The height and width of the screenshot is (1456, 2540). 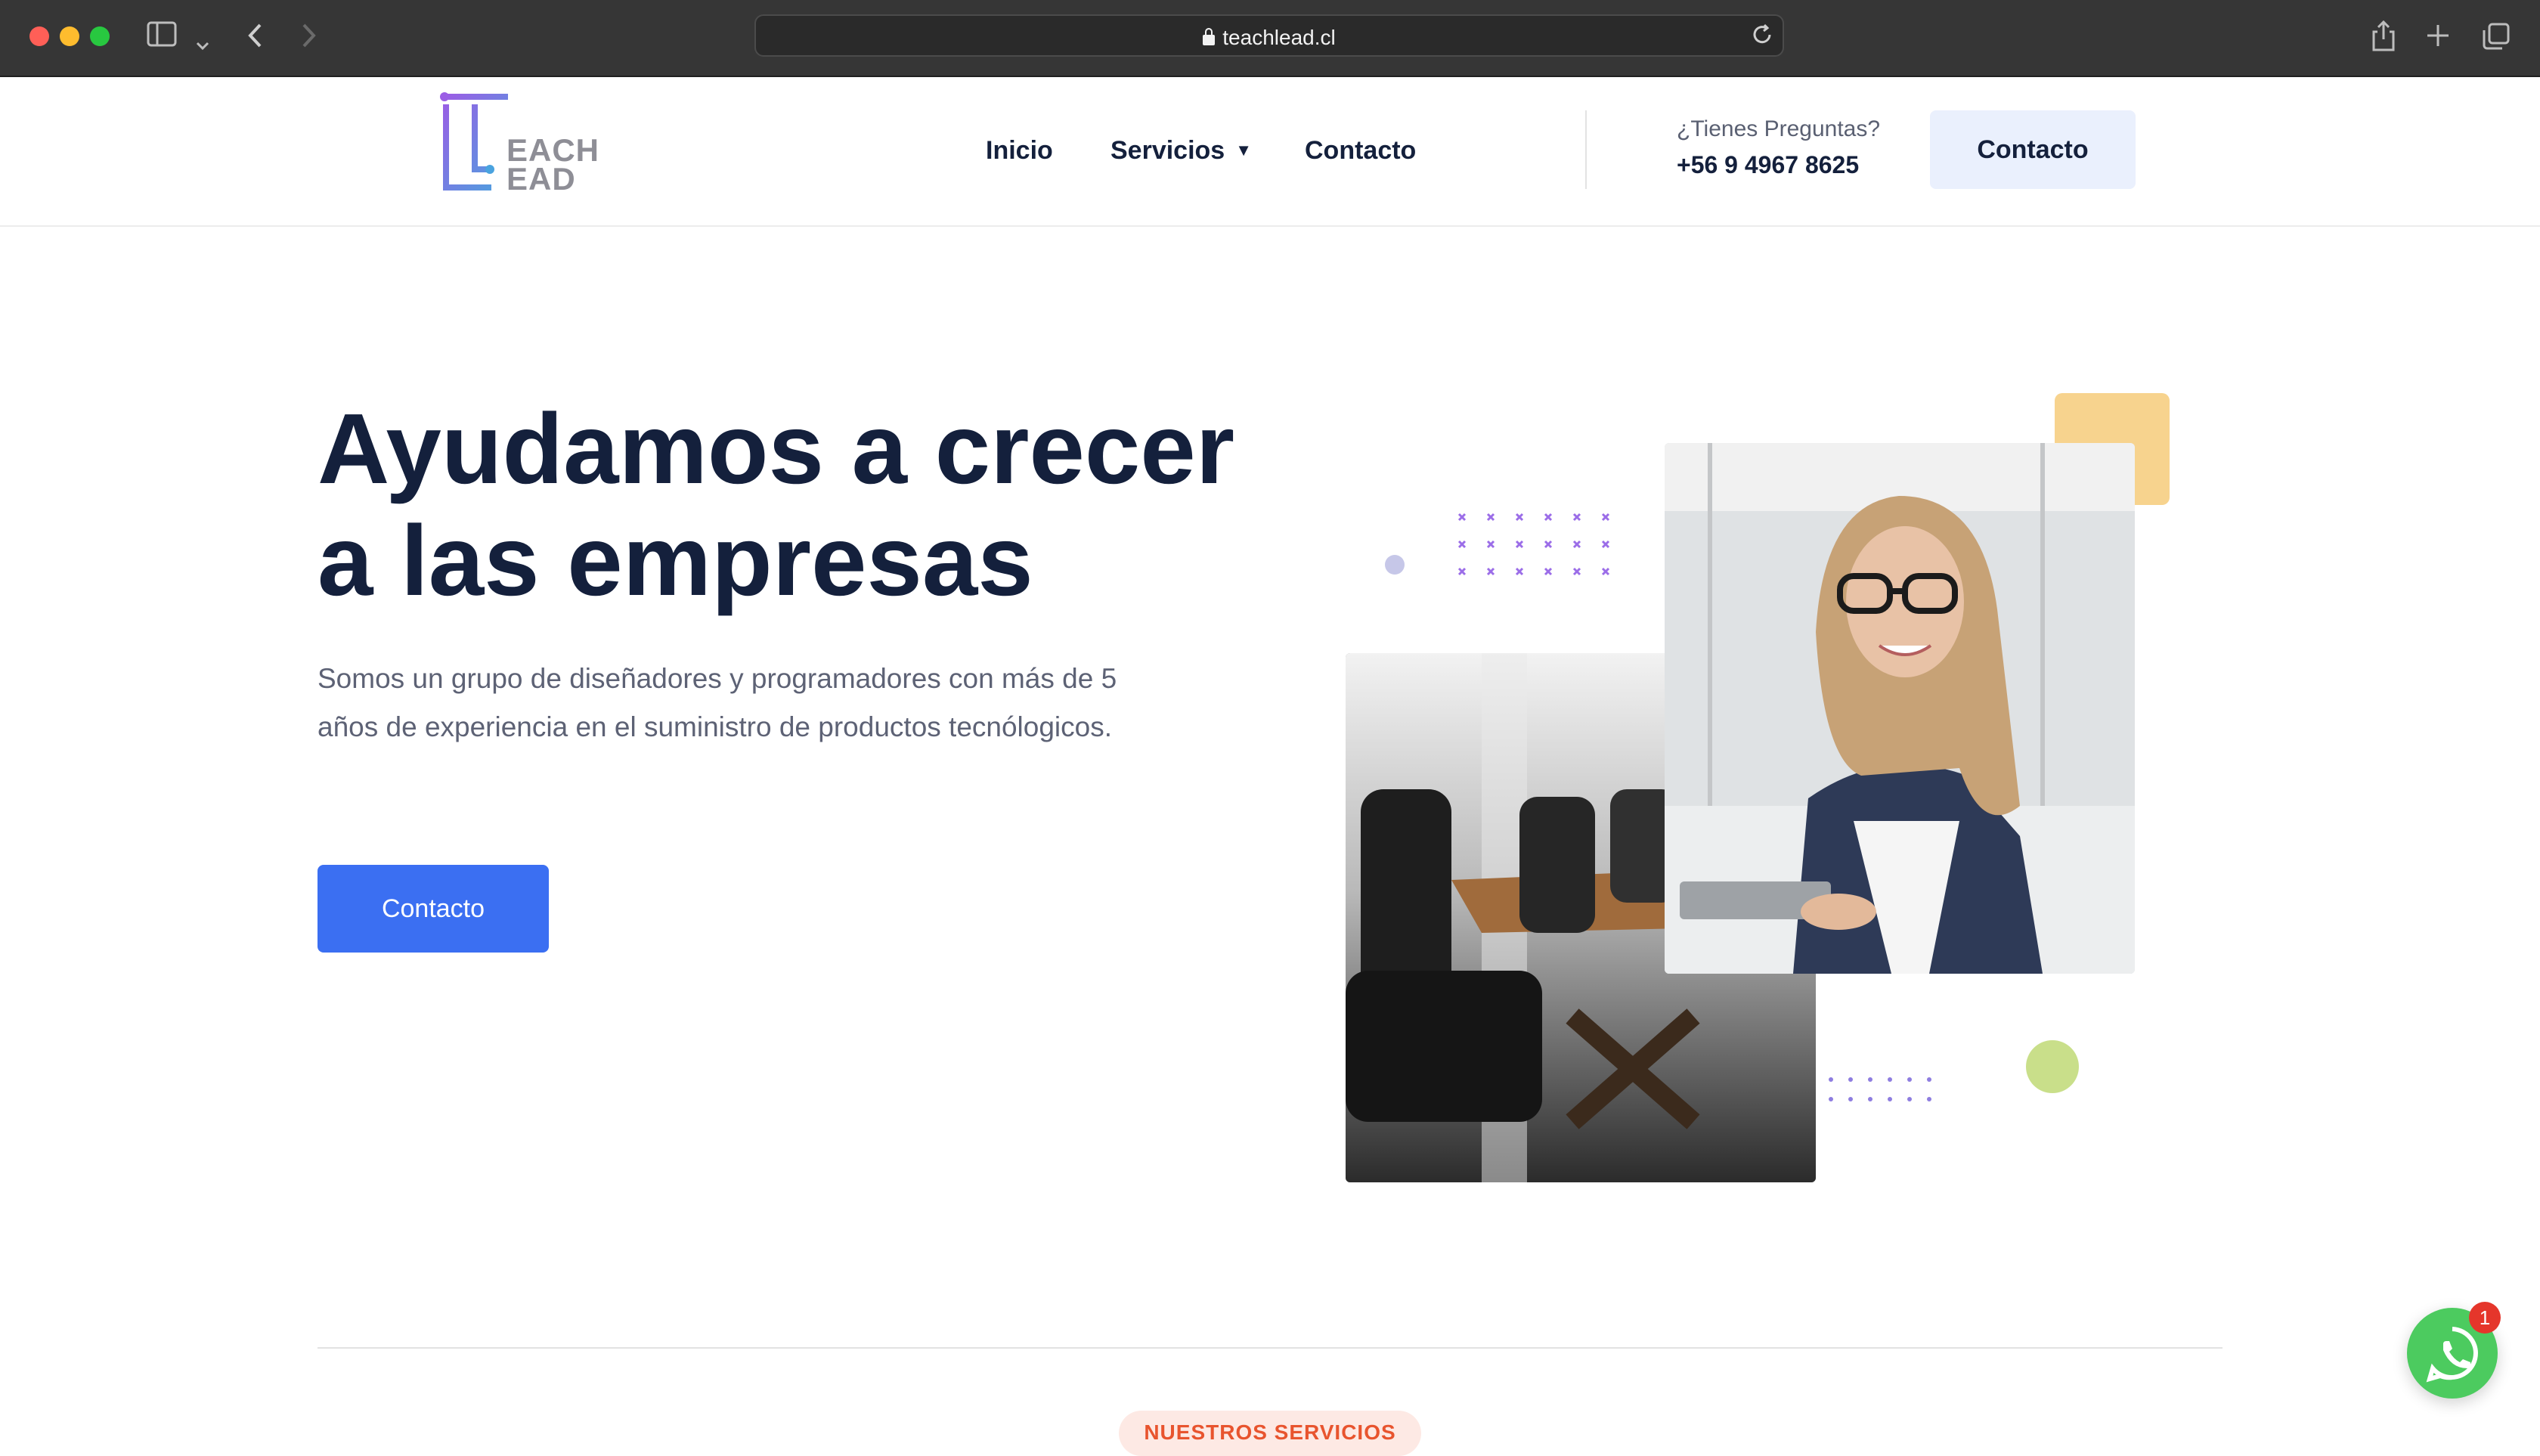 What do you see at coordinates (1209, 36) in the screenshot?
I see `lock-icon` at bounding box center [1209, 36].